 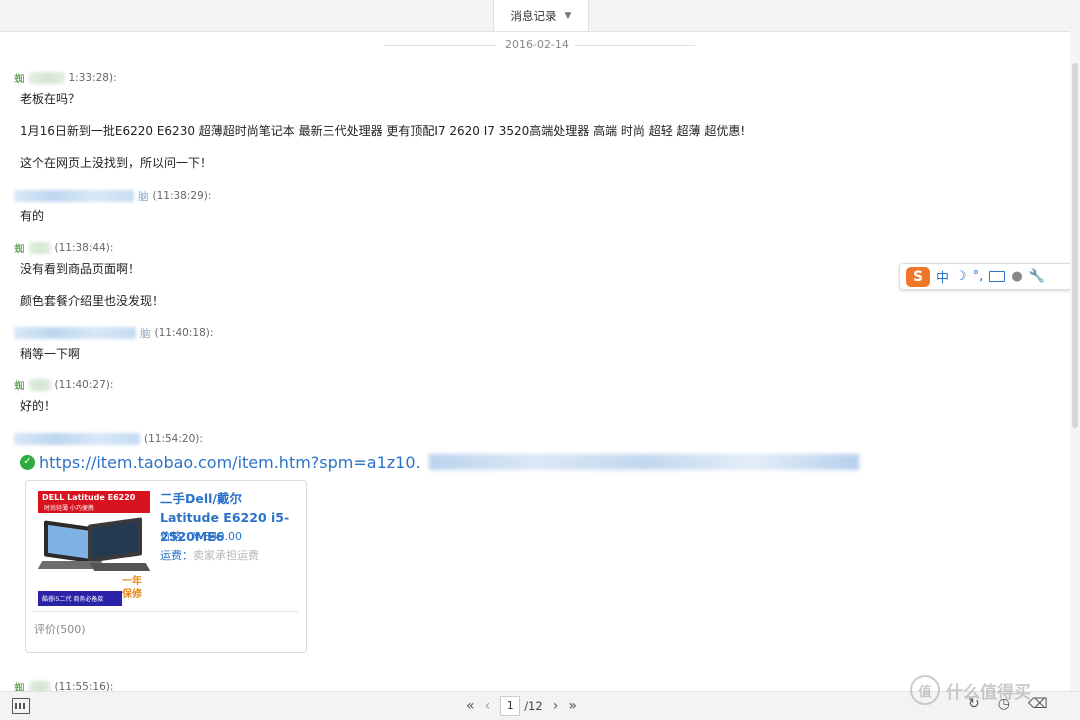 I want to click on message-text: 颜色套餐介绍里也没发现！, so click(x=92, y=301).